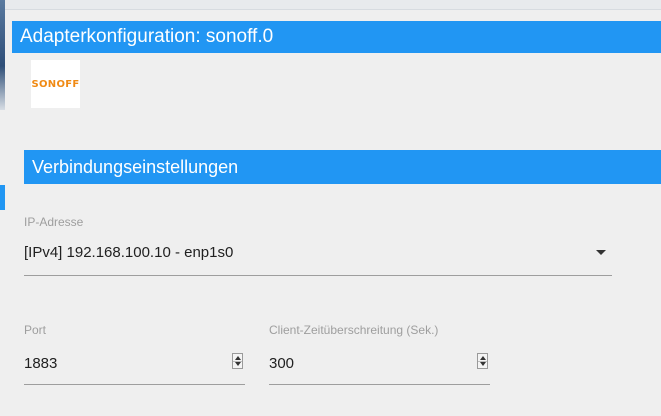 This screenshot has height=416, width=661. Describe the element at coordinates (333, 5) in the screenshot. I see `dialog-top-edge` at that location.